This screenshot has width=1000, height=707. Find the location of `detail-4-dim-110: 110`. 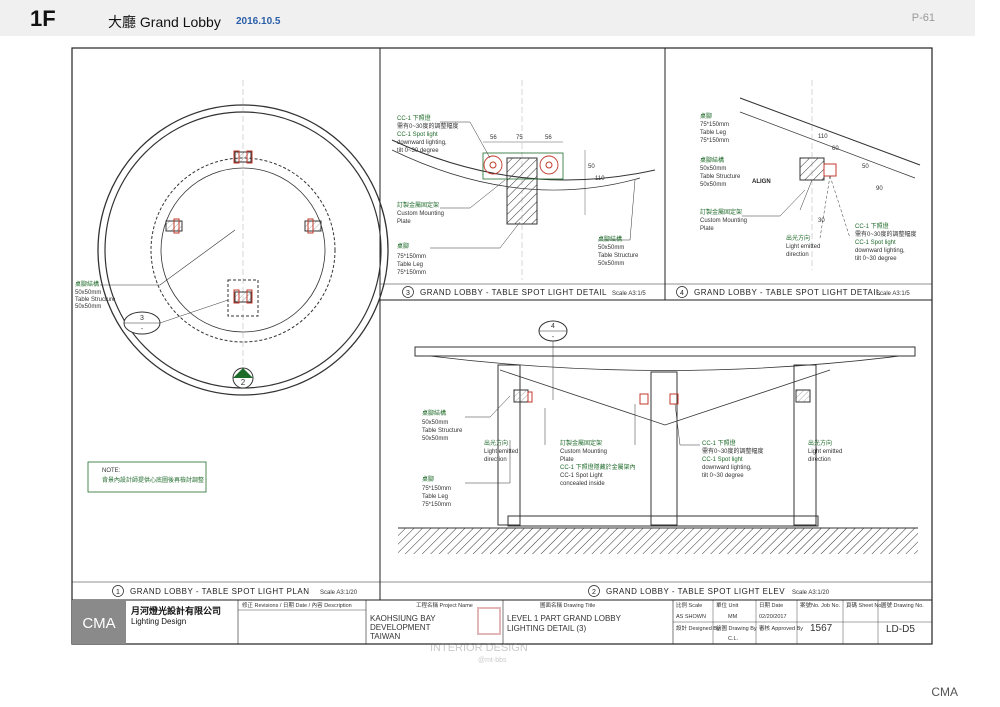

detail-4-dim-110: 110 is located at coordinates (823, 137).